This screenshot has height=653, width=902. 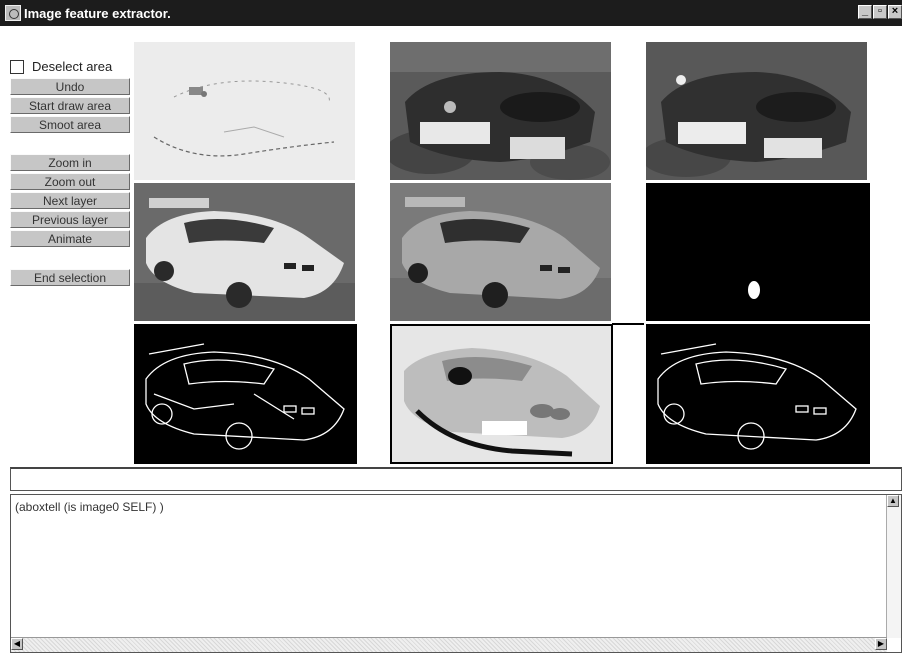 What do you see at coordinates (451, 13) in the screenshot?
I see `title-bar: Image feature extractor. _ ▫ ×` at bounding box center [451, 13].